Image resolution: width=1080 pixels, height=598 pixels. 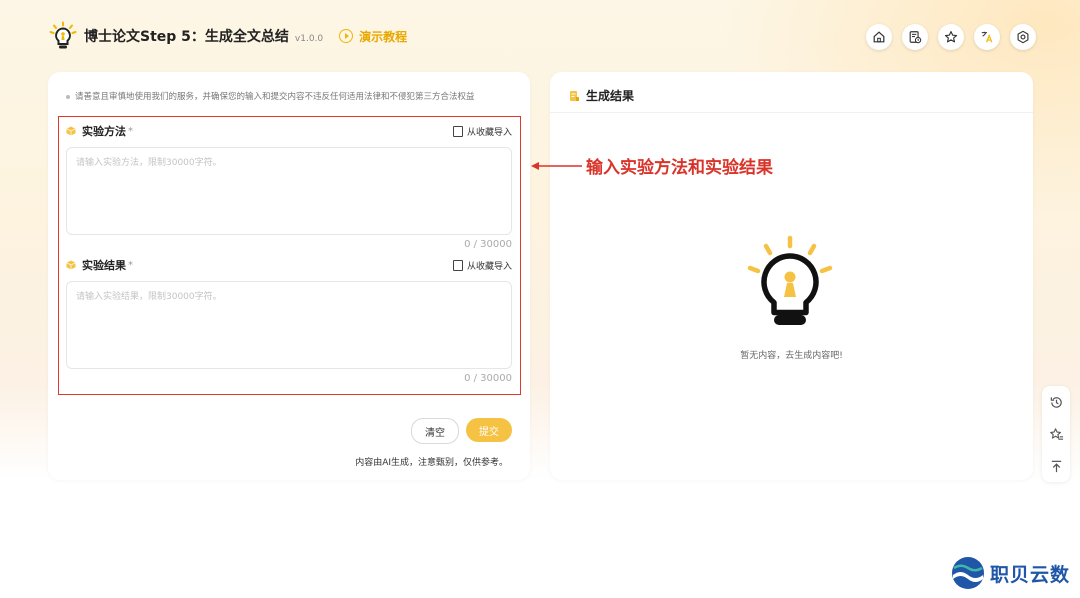 I want to click on empty-lightbulb-icon, so click(x=790, y=280).